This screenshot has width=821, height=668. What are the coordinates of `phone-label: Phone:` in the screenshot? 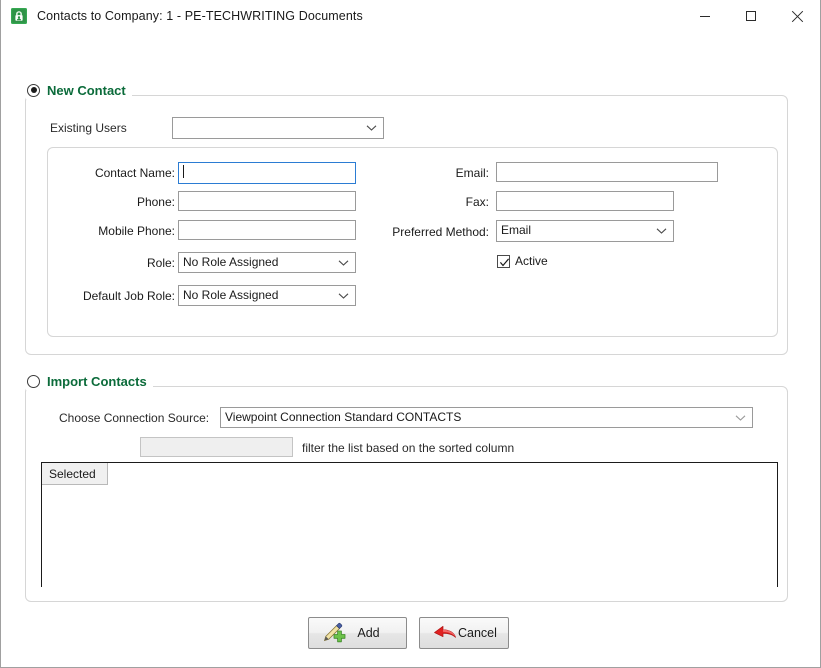 It's located at (155, 202).